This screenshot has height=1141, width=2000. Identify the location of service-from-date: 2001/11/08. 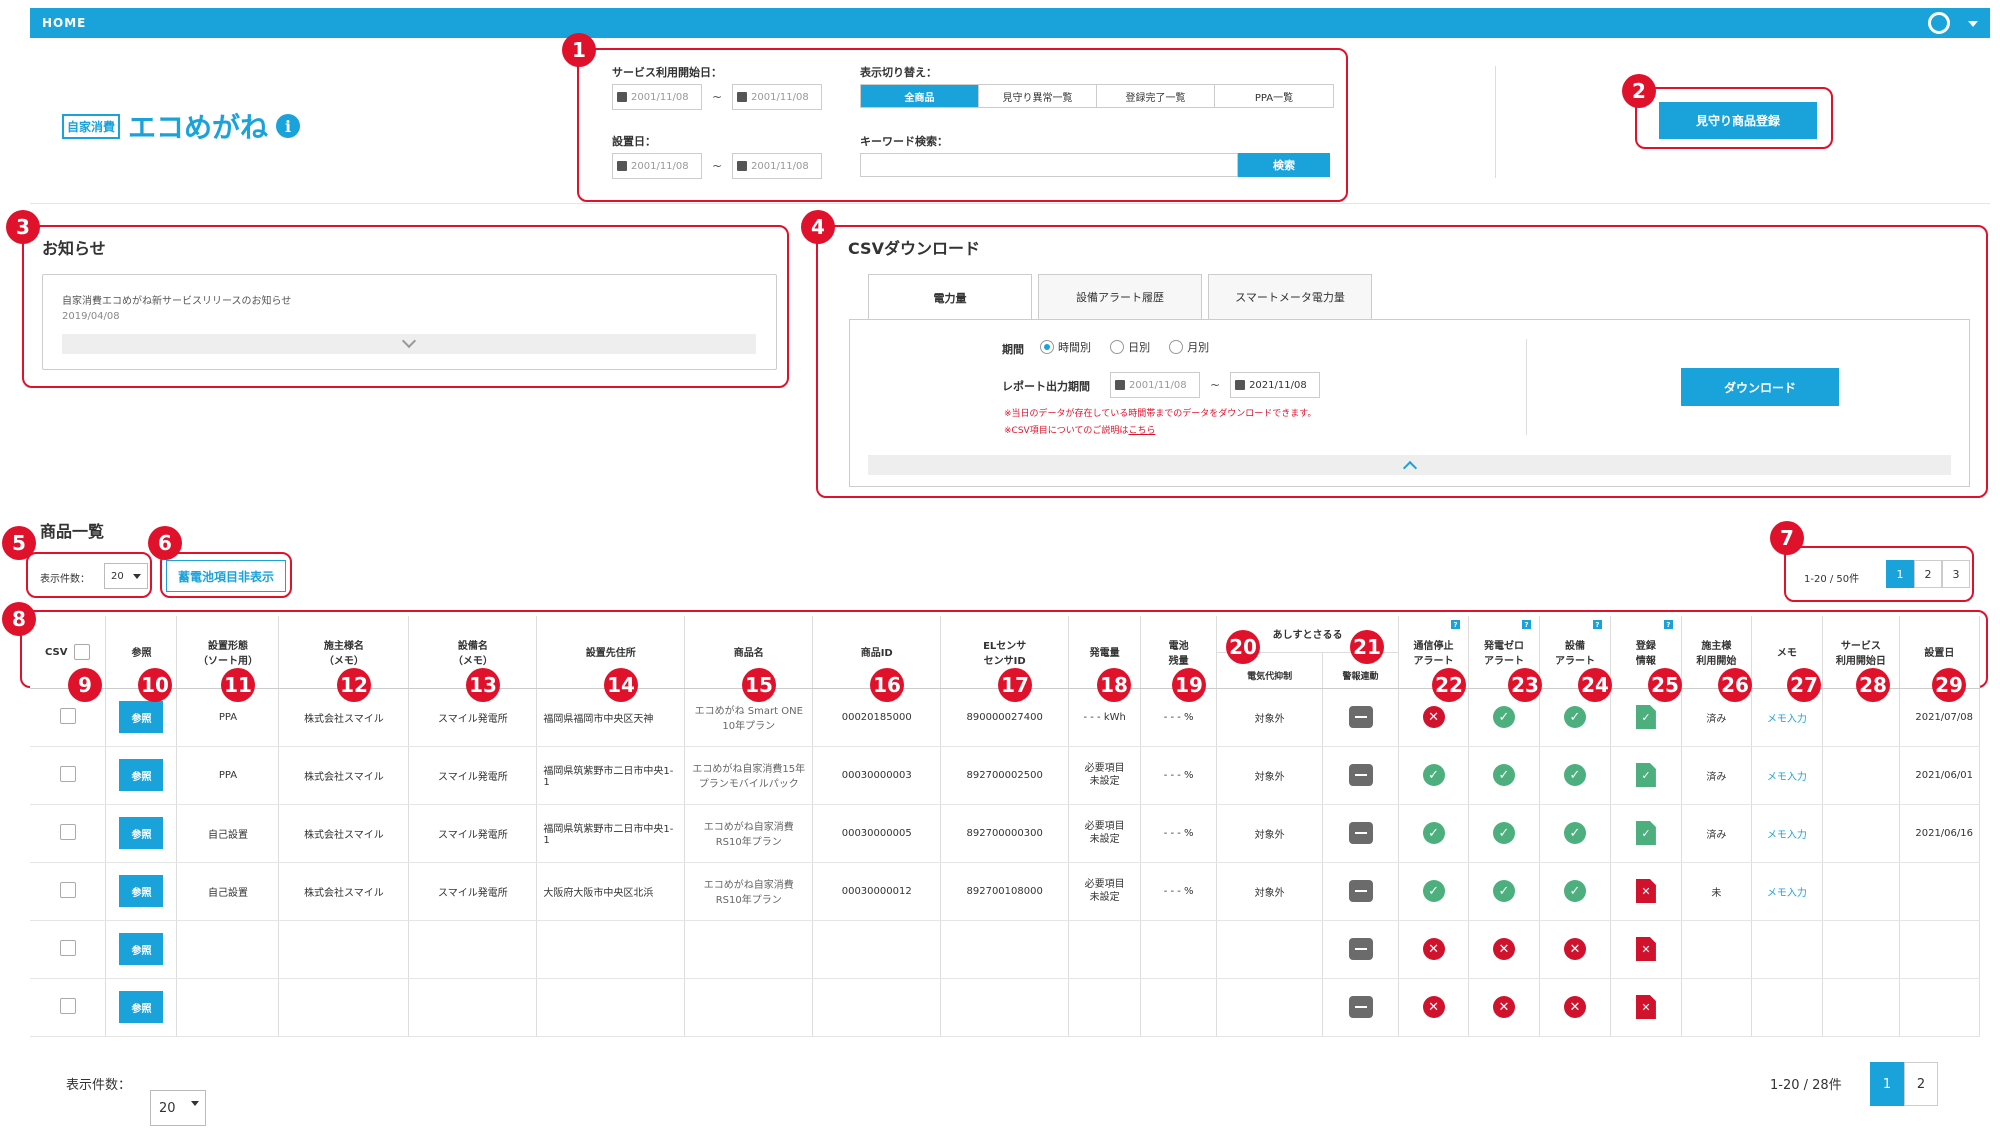
(657, 97).